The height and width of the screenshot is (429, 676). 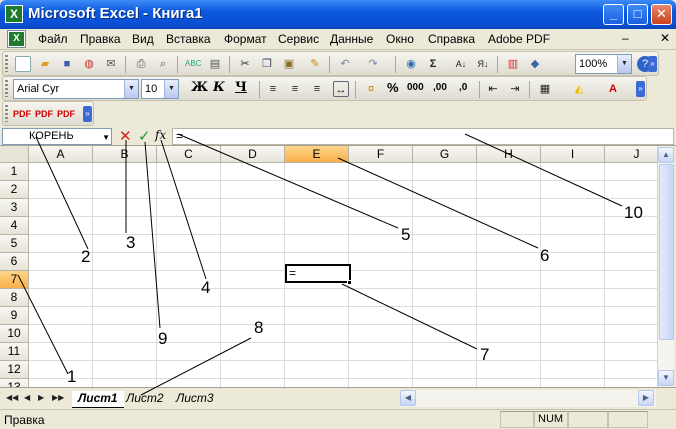 I want to click on active-cell-e7: =, so click(x=318, y=273).